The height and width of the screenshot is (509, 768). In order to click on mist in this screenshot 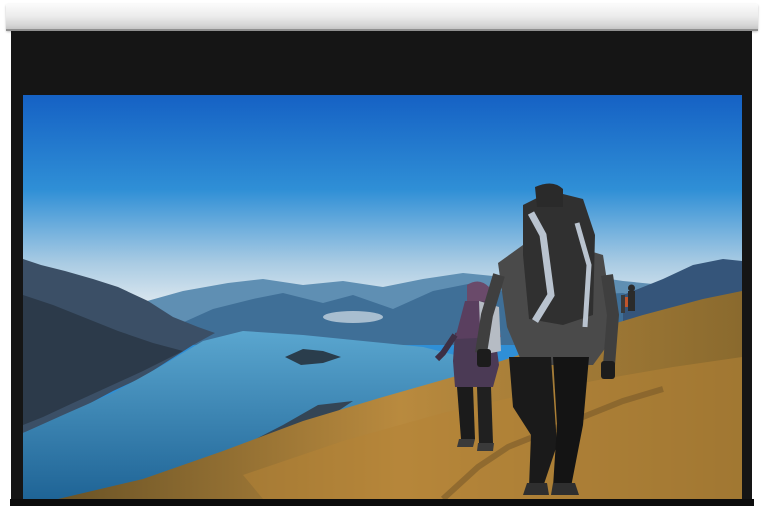, I will do `click(353, 317)`.